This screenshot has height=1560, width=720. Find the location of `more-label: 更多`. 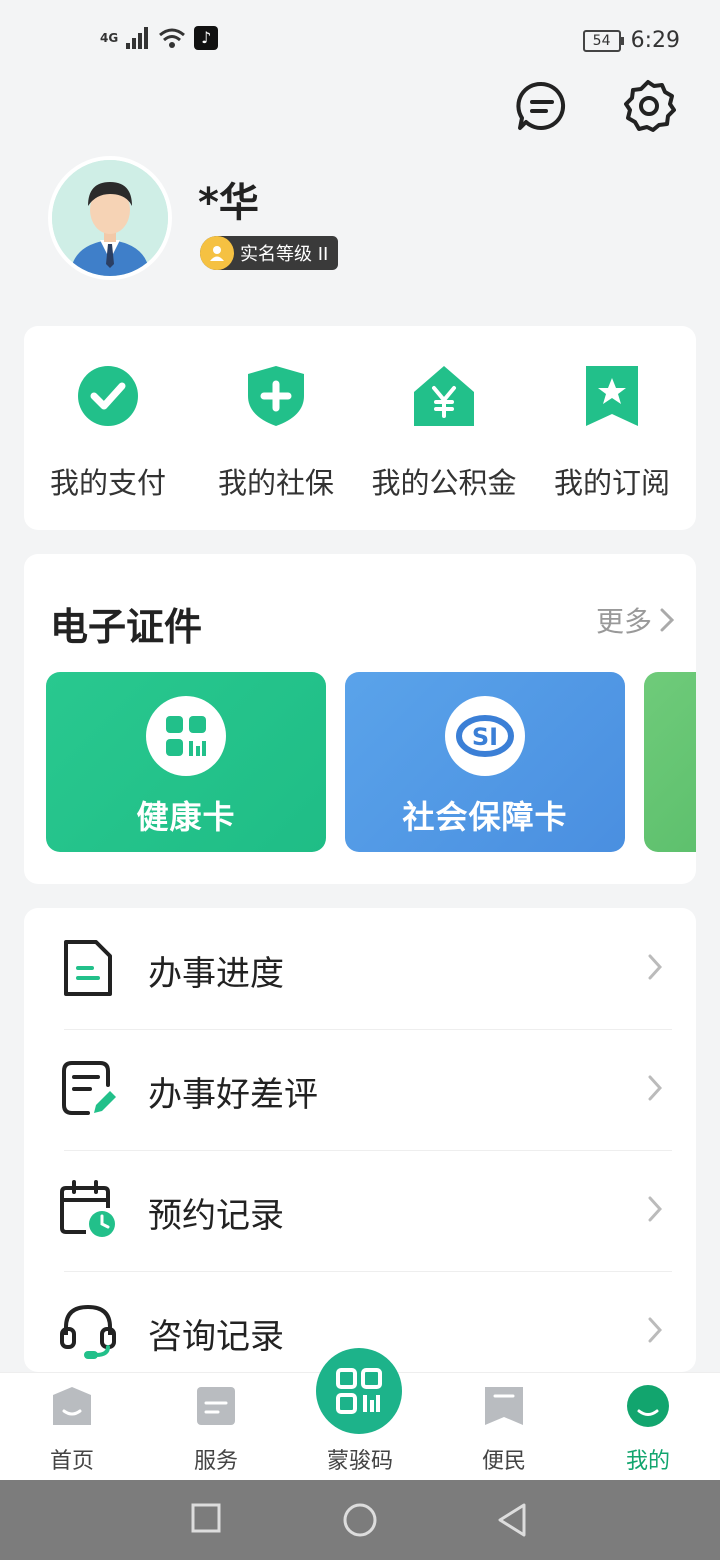

more-label: 更多 is located at coordinates (623, 621).